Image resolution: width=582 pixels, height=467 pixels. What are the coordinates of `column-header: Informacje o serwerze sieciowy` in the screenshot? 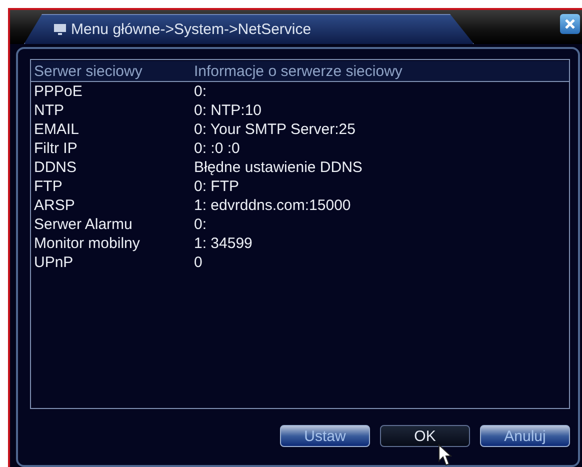 It's located at (298, 71).